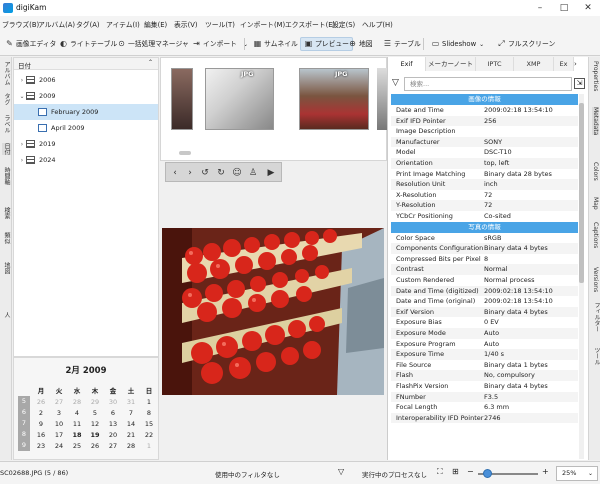  What do you see at coordinates (237, 173) in the screenshot?
I see `face-tag-icon: ☺` at bounding box center [237, 173].